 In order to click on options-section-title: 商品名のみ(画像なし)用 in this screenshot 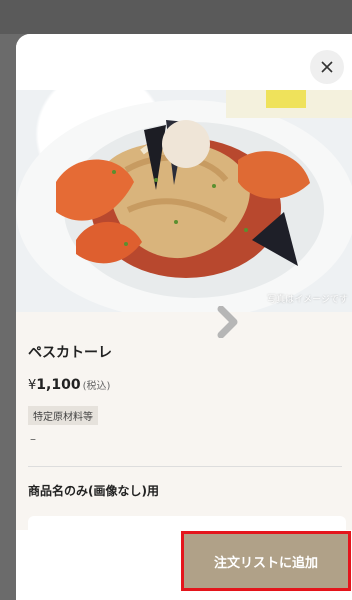, I will do `click(93, 491)`.